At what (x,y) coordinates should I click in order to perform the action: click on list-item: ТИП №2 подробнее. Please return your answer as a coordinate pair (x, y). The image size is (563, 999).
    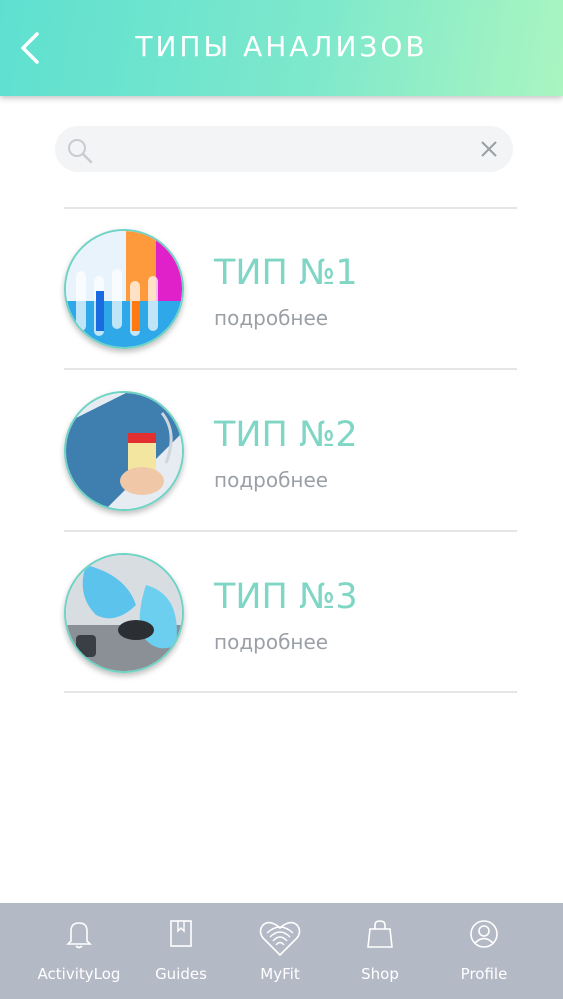
    Looking at the image, I should click on (290, 451).